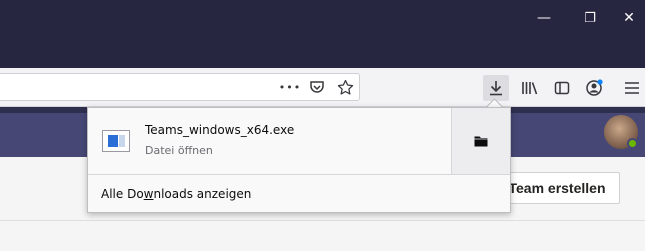 Image resolution: width=645 pixels, height=251 pixels. What do you see at coordinates (345, 87) in the screenshot?
I see `bookmark-star-icon` at bounding box center [345, 87].